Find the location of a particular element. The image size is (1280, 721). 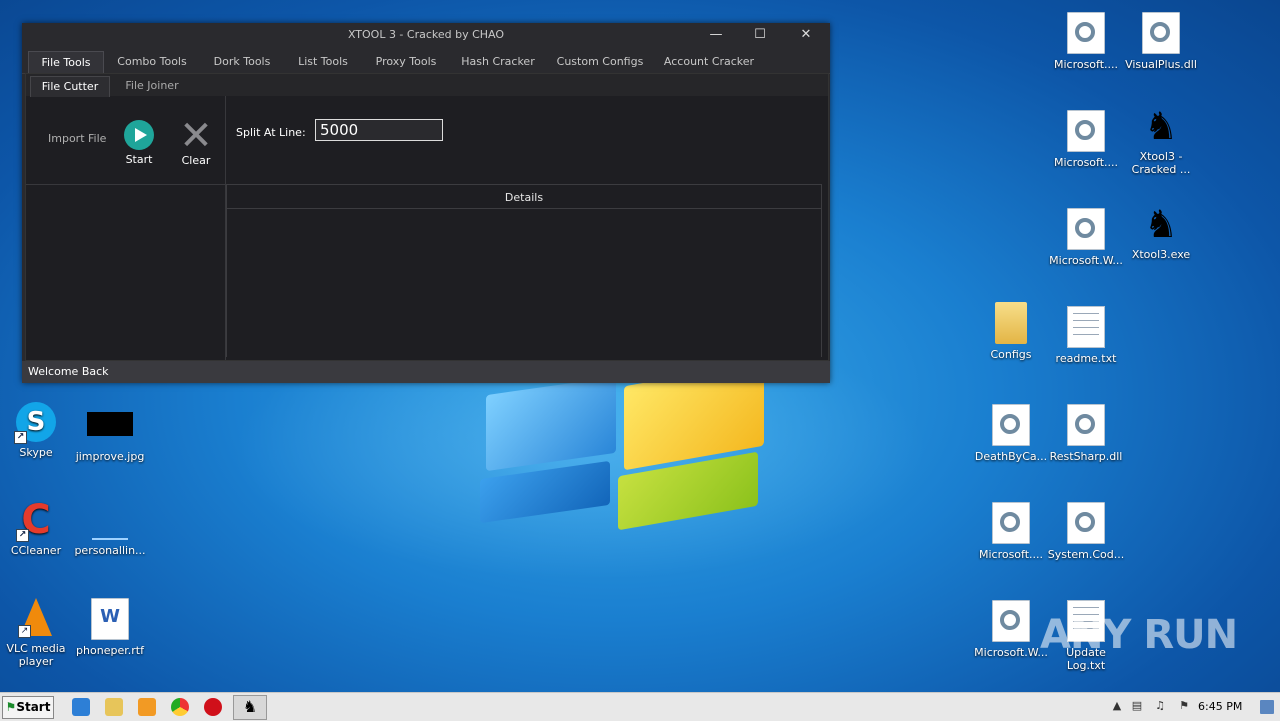

split-at-line-input is located at coordinates (379, 130).